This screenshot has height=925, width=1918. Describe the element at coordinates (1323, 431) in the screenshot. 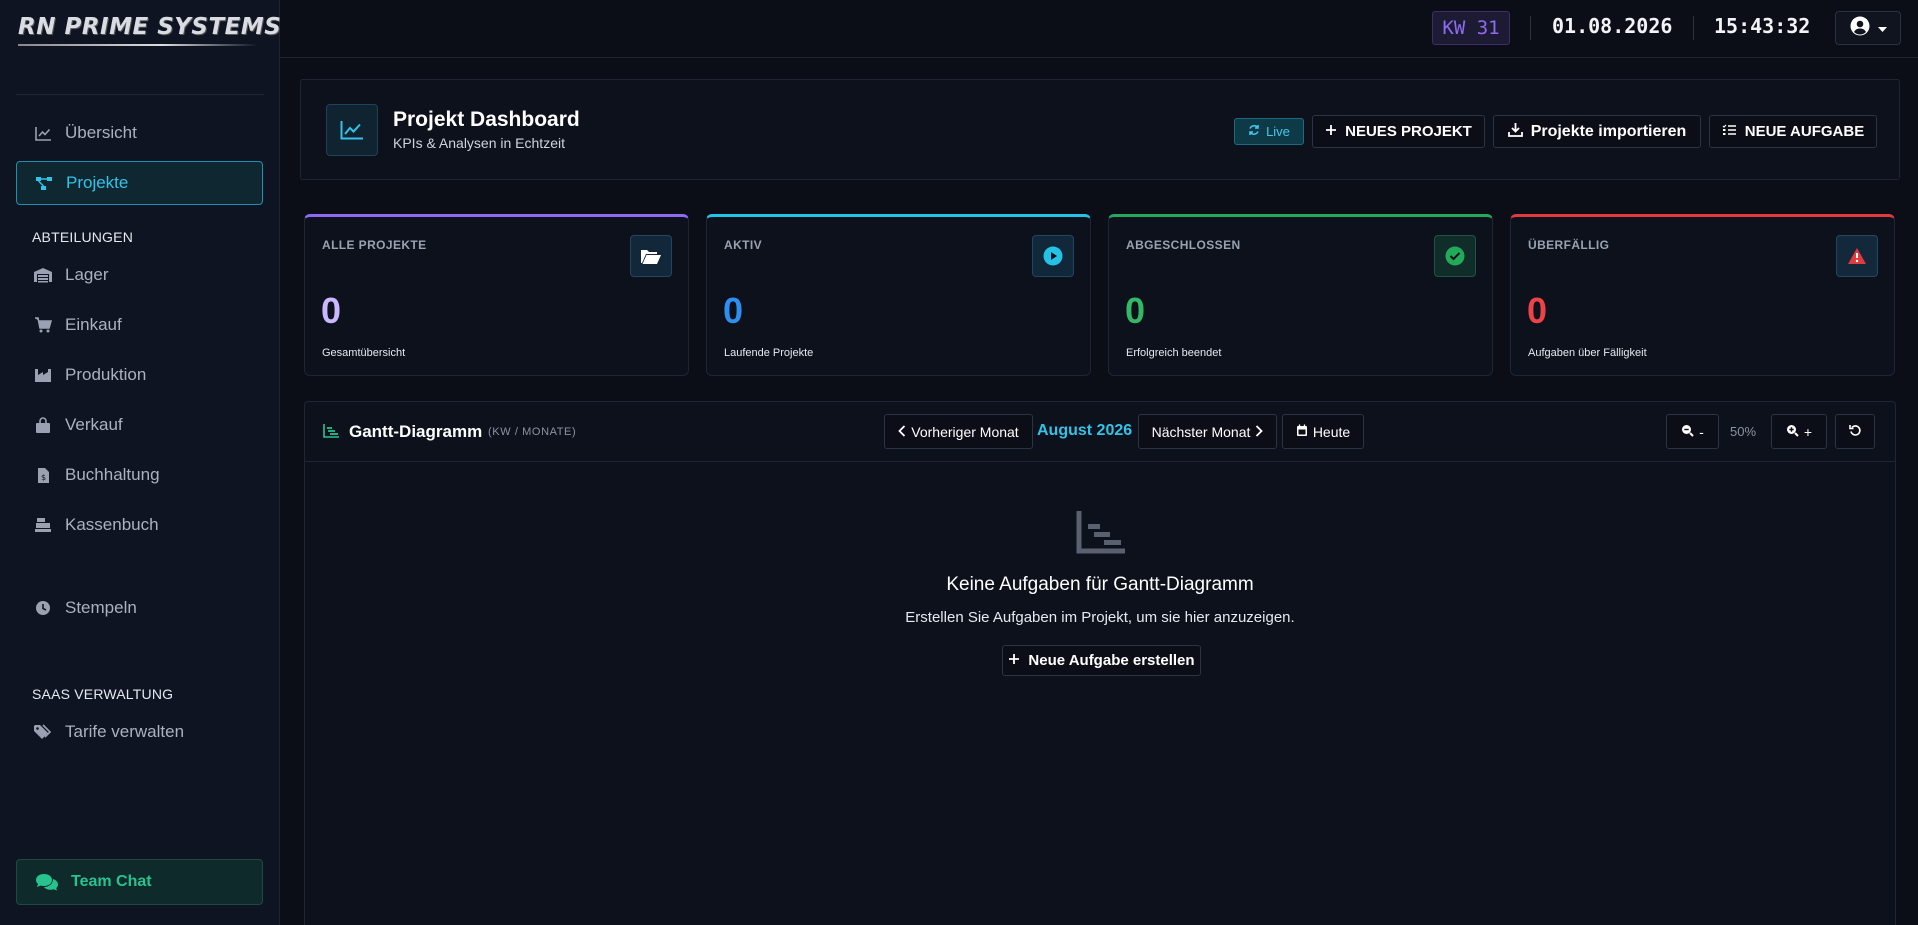

I see `today-button: Heute` at that location.